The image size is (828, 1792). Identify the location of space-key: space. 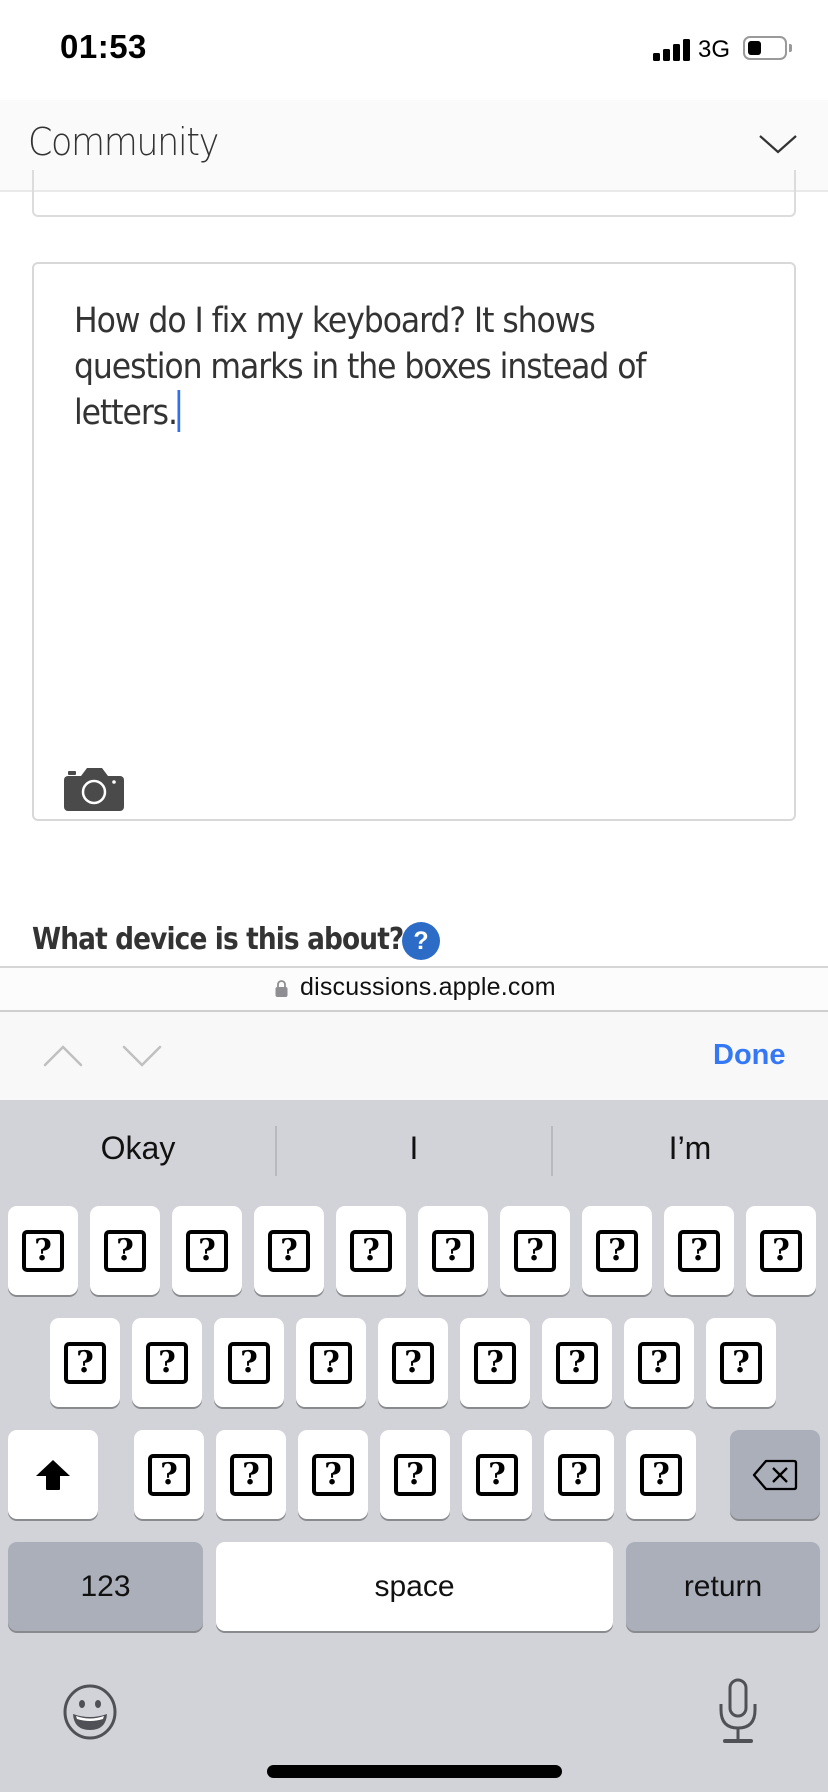
(414, 1586).